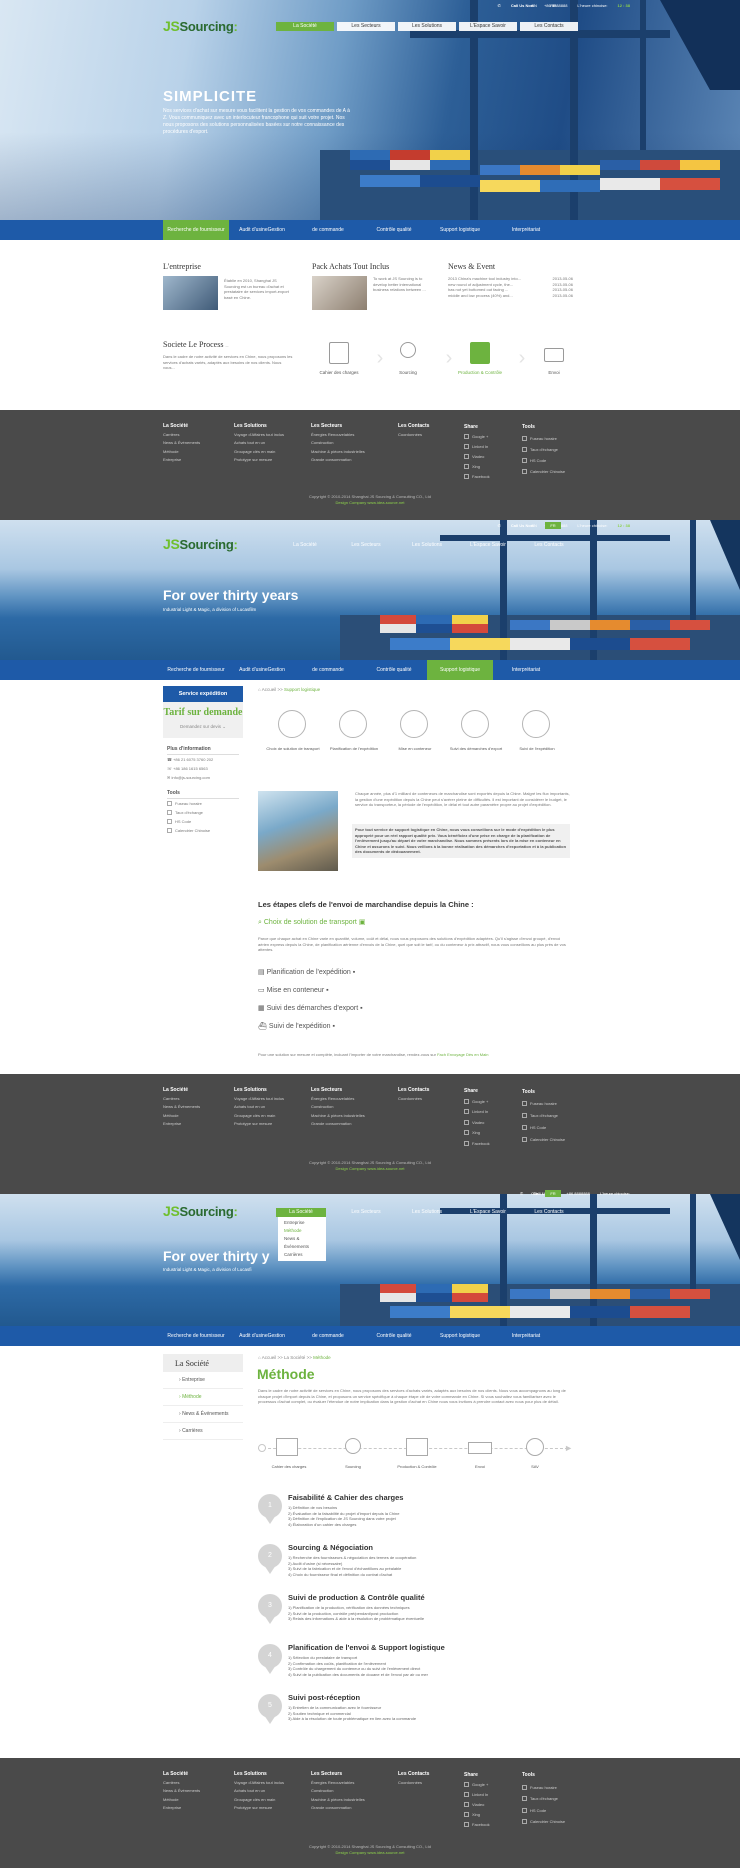  What do you see at coordinates (269, 1357) in the screenshot?
I see `breadcrumb-home: Accueil` at bounding box center [269, 1357].